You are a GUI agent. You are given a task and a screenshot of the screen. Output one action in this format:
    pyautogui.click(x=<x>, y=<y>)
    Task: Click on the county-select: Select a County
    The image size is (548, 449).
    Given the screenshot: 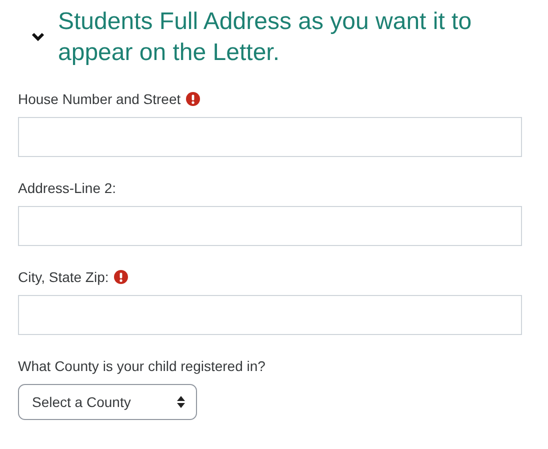 What is the action you would take?
    pyautogui.click(x=107, y=402)
    